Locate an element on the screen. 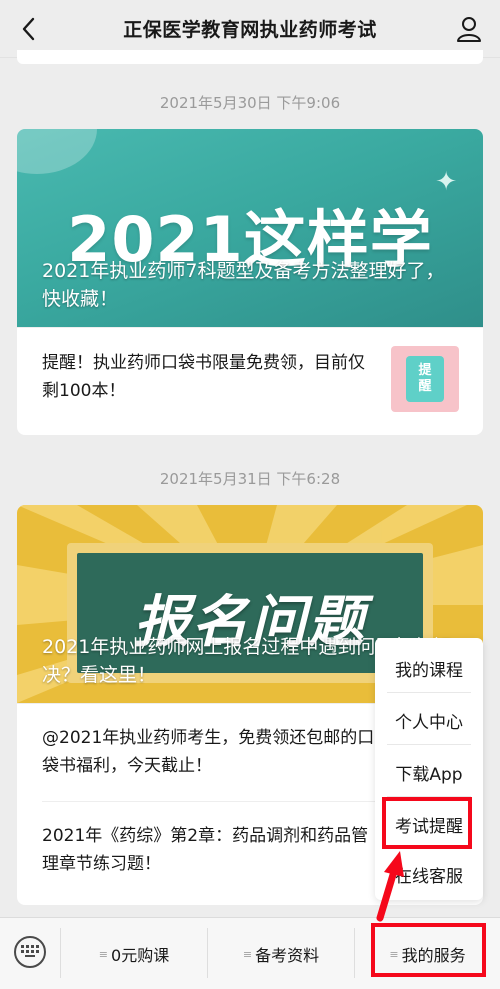 The width and height of the screenshot is (500, 989). thumbnail-image: 提 醒 is located at coordinates (425, 379).